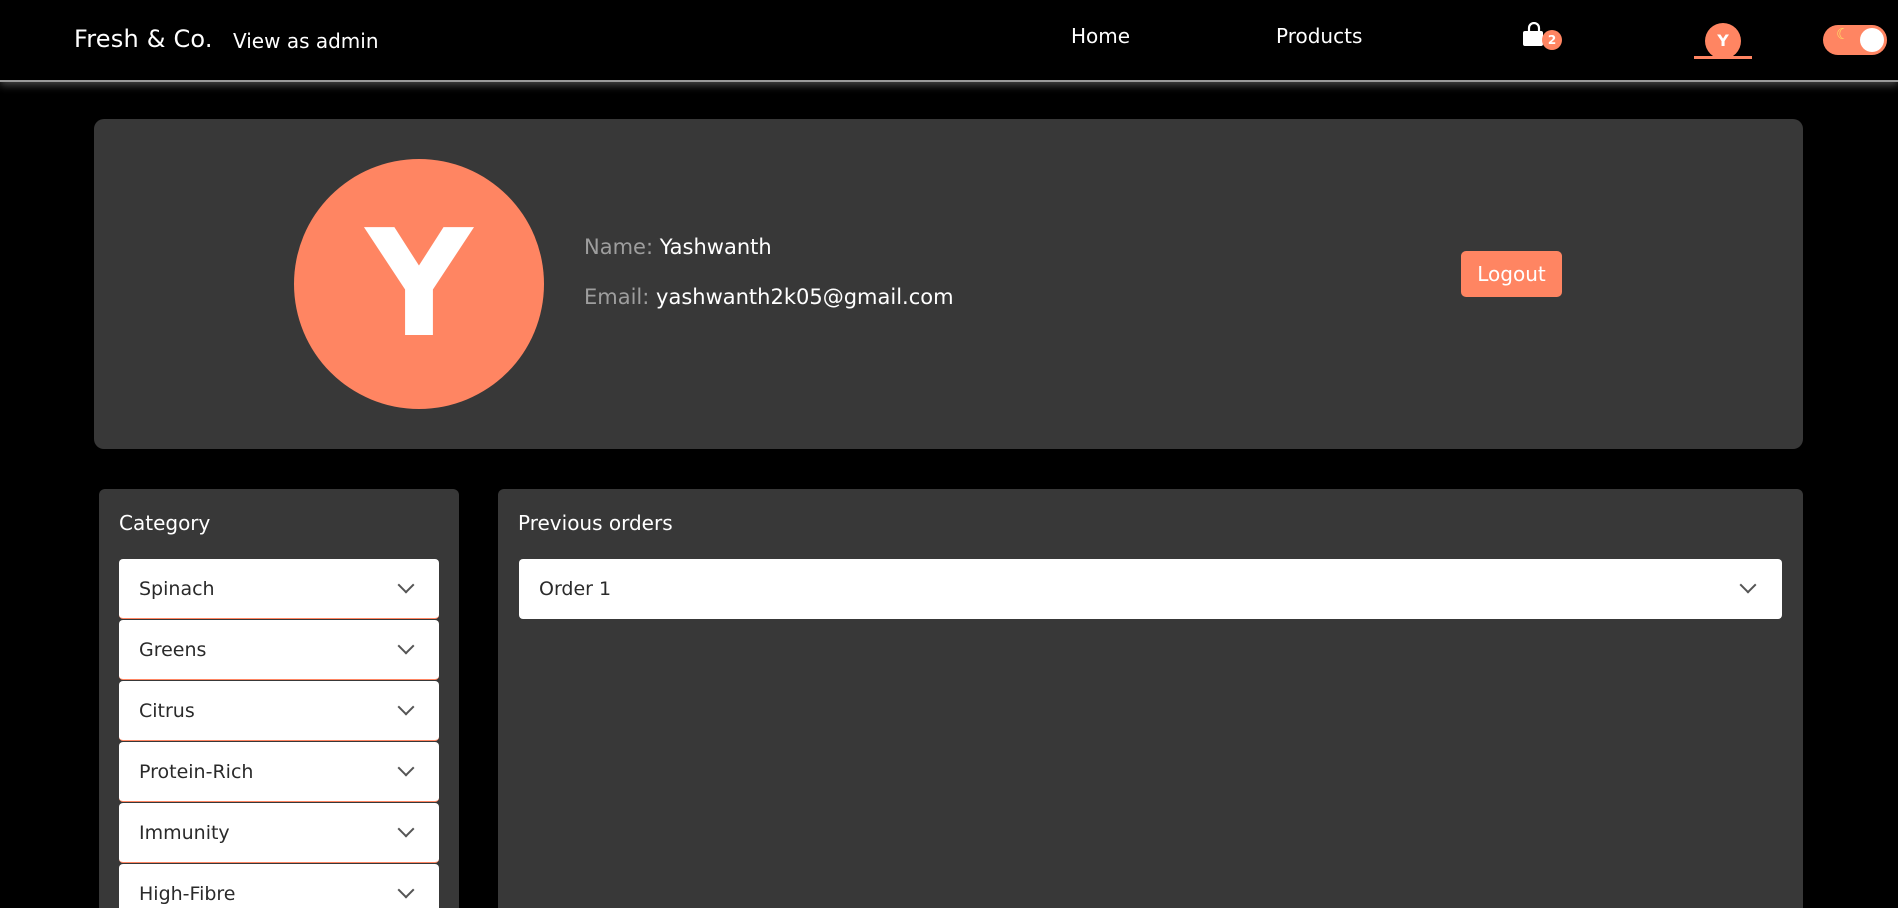  What do you see at coordinates (187, 894) in the screenshot?
I see `category-item-label: High-Fibre` at bounding box center [187, 894].